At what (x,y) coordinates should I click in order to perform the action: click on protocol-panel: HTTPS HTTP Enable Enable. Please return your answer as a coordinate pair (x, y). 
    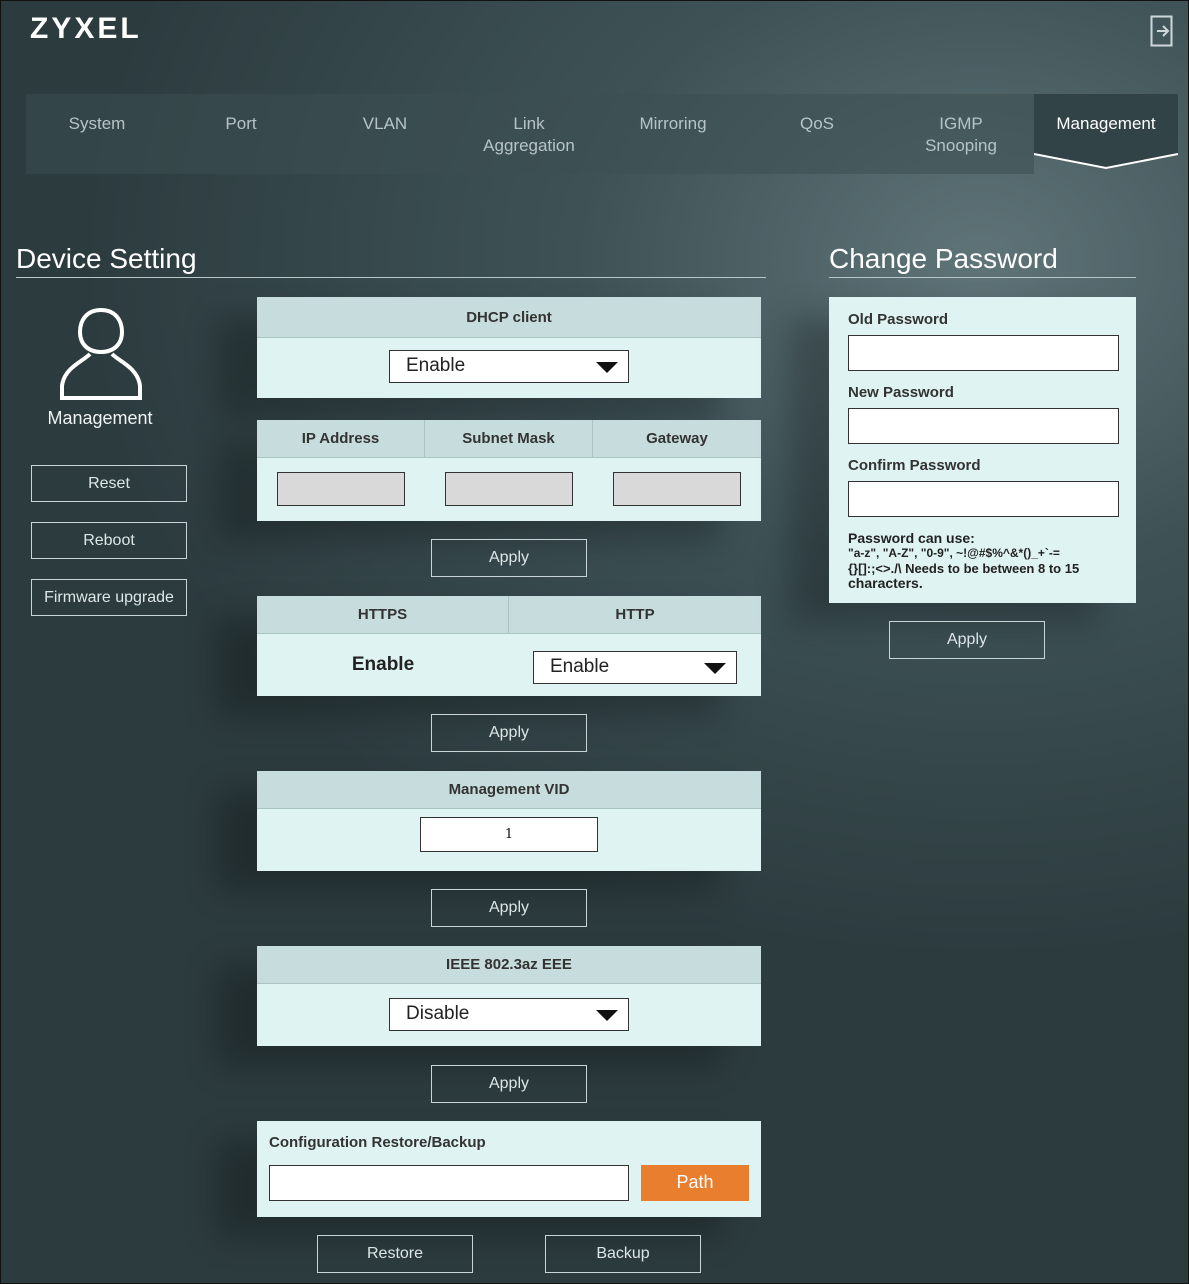
    Looking at the image, I should click on (509, 646).